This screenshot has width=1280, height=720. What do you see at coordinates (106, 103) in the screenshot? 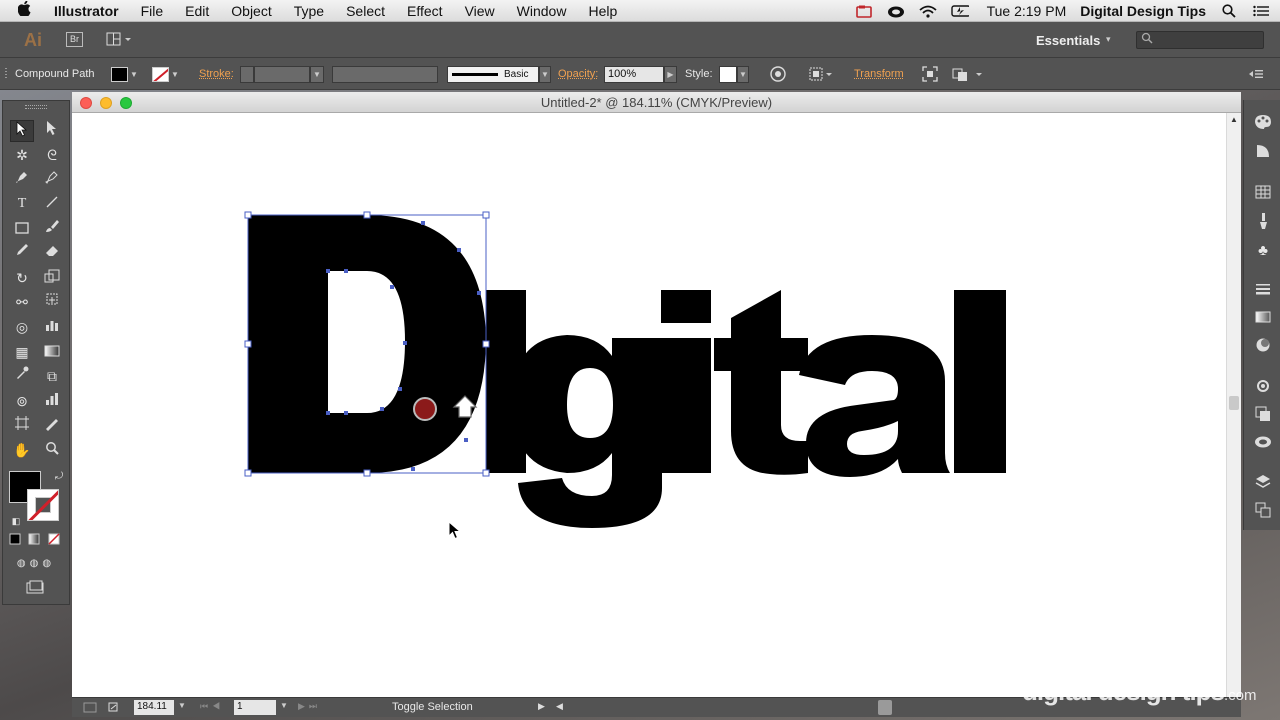
I see `minimize-window-button` at bounding box center [106, 103].